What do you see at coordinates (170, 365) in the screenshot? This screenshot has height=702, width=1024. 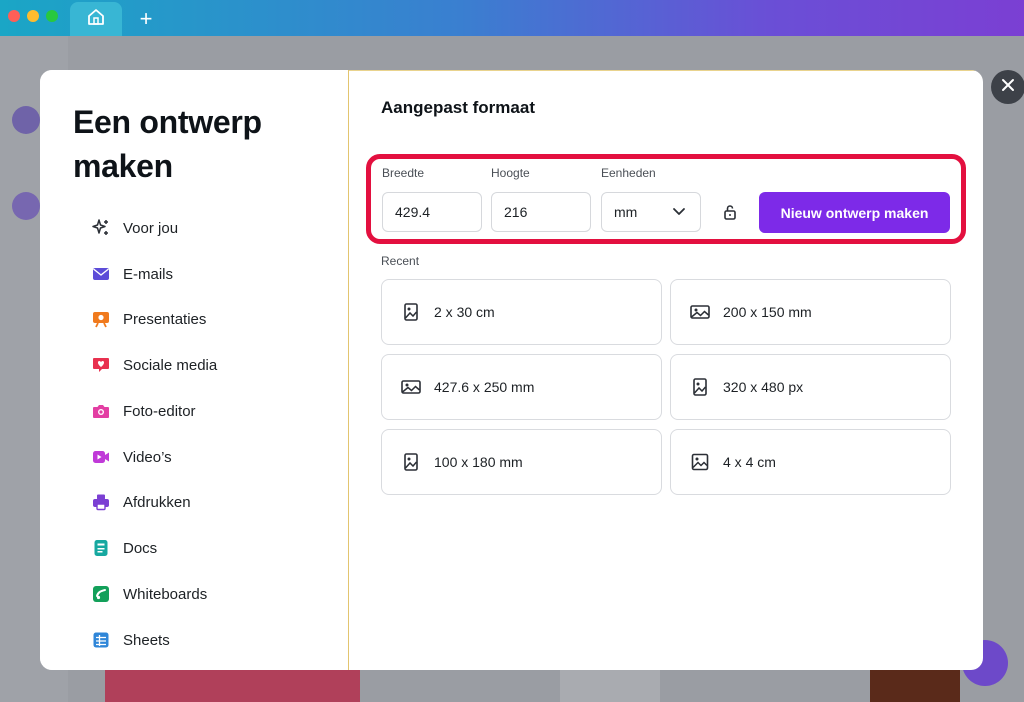 I see `nav-label: Sociale media` at bounding box center [170, 365].